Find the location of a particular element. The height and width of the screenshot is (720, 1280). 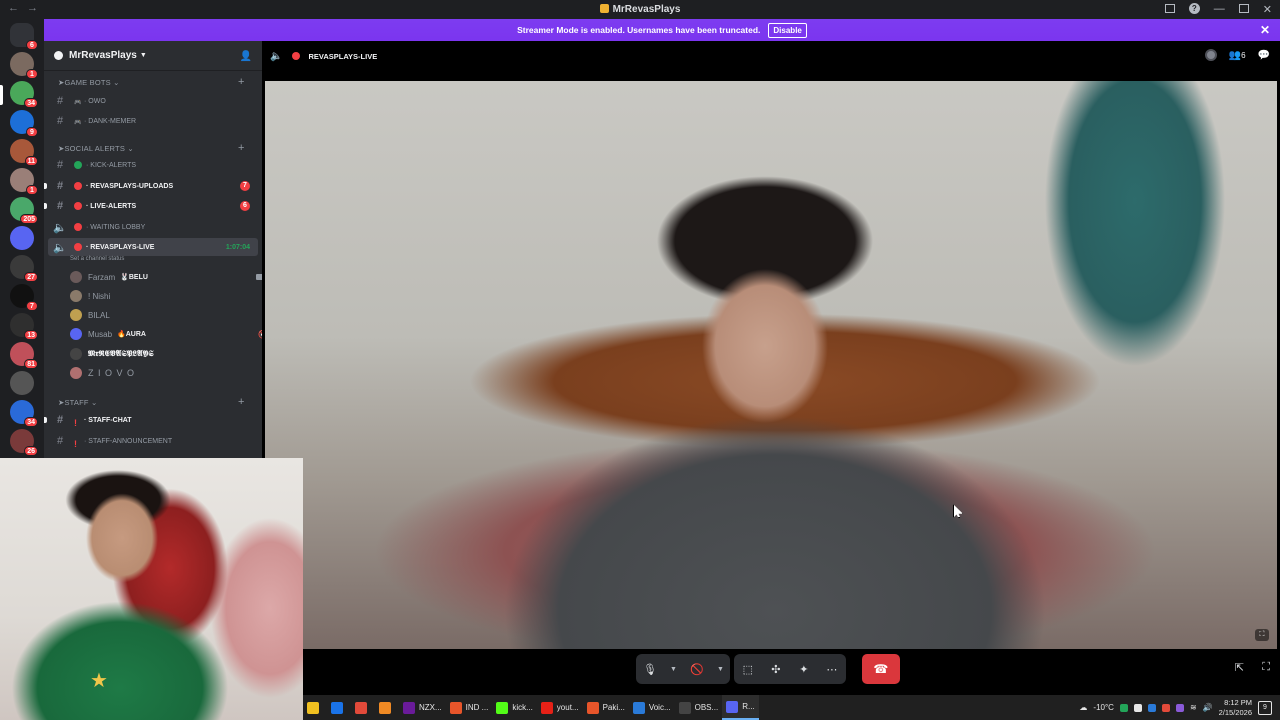

channel-status-prompt: Set a channel status is located at coordinates (97, 259).